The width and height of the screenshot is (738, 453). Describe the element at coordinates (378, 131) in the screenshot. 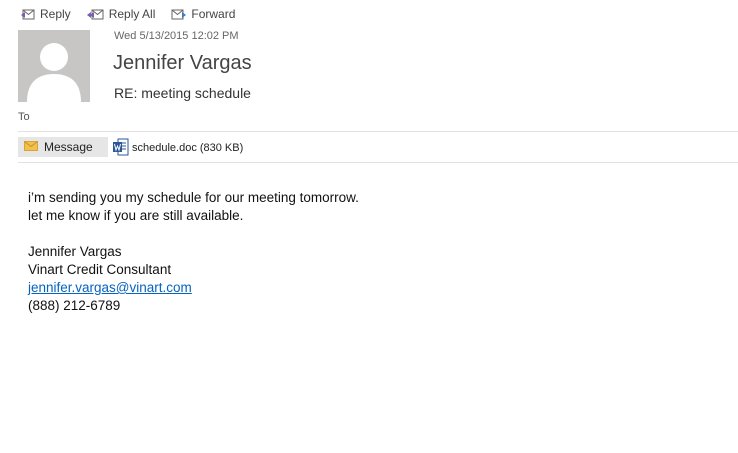

I see `header-divider` at that location.